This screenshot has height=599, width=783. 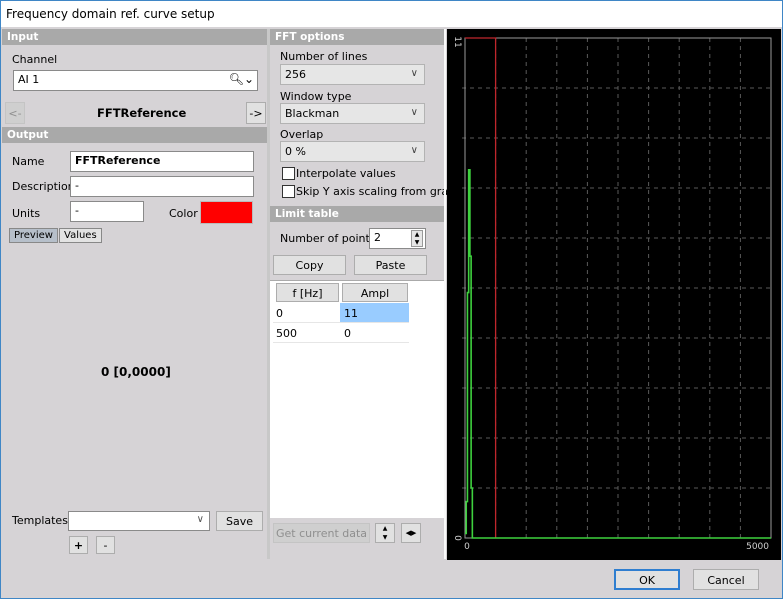 I want to click on units-field: -, so click(x=107, y=211).